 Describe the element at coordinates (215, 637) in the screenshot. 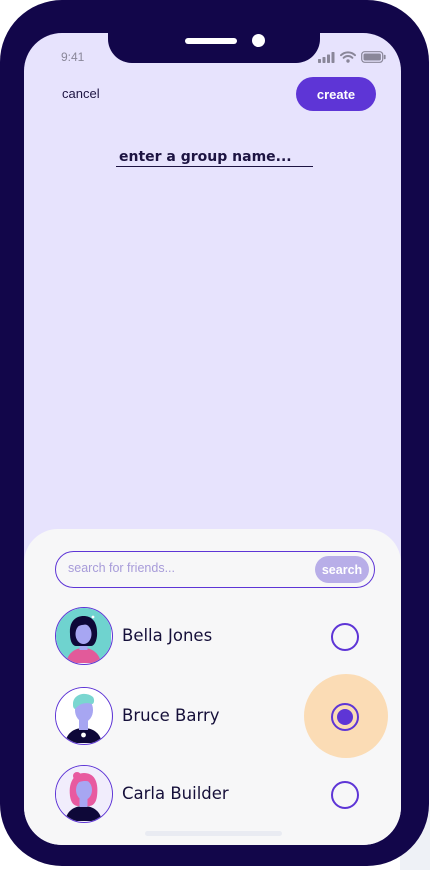

I see `friend-row: Bella Jones` at that location.